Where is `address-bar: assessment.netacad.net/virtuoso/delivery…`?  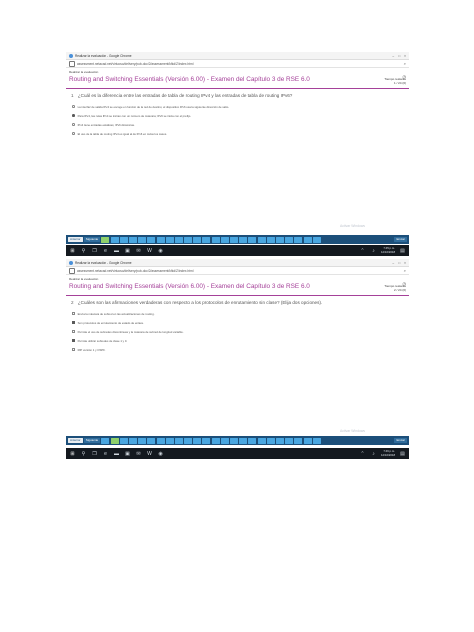 address-bar: assessment.netacad.net/virtuoso/delivery… is located at coordinates (237, 64).